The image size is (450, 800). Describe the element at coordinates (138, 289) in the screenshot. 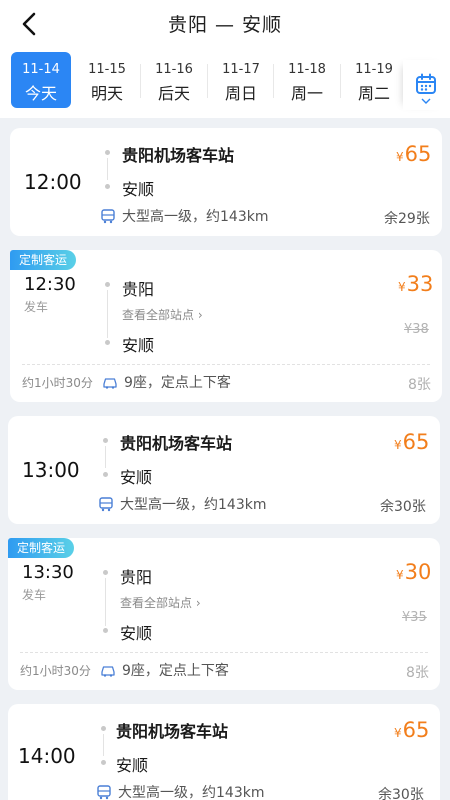

I see `origin-station: 贵阳` at that location.